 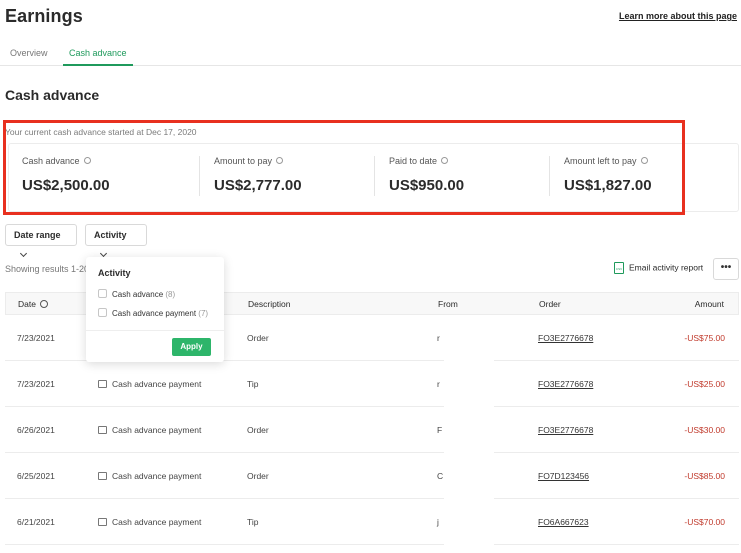 What do you see at coordinates (563, 476) in the screenshot?
I see `row-order-link: FO7D123456` at bounding box center [563, 476].